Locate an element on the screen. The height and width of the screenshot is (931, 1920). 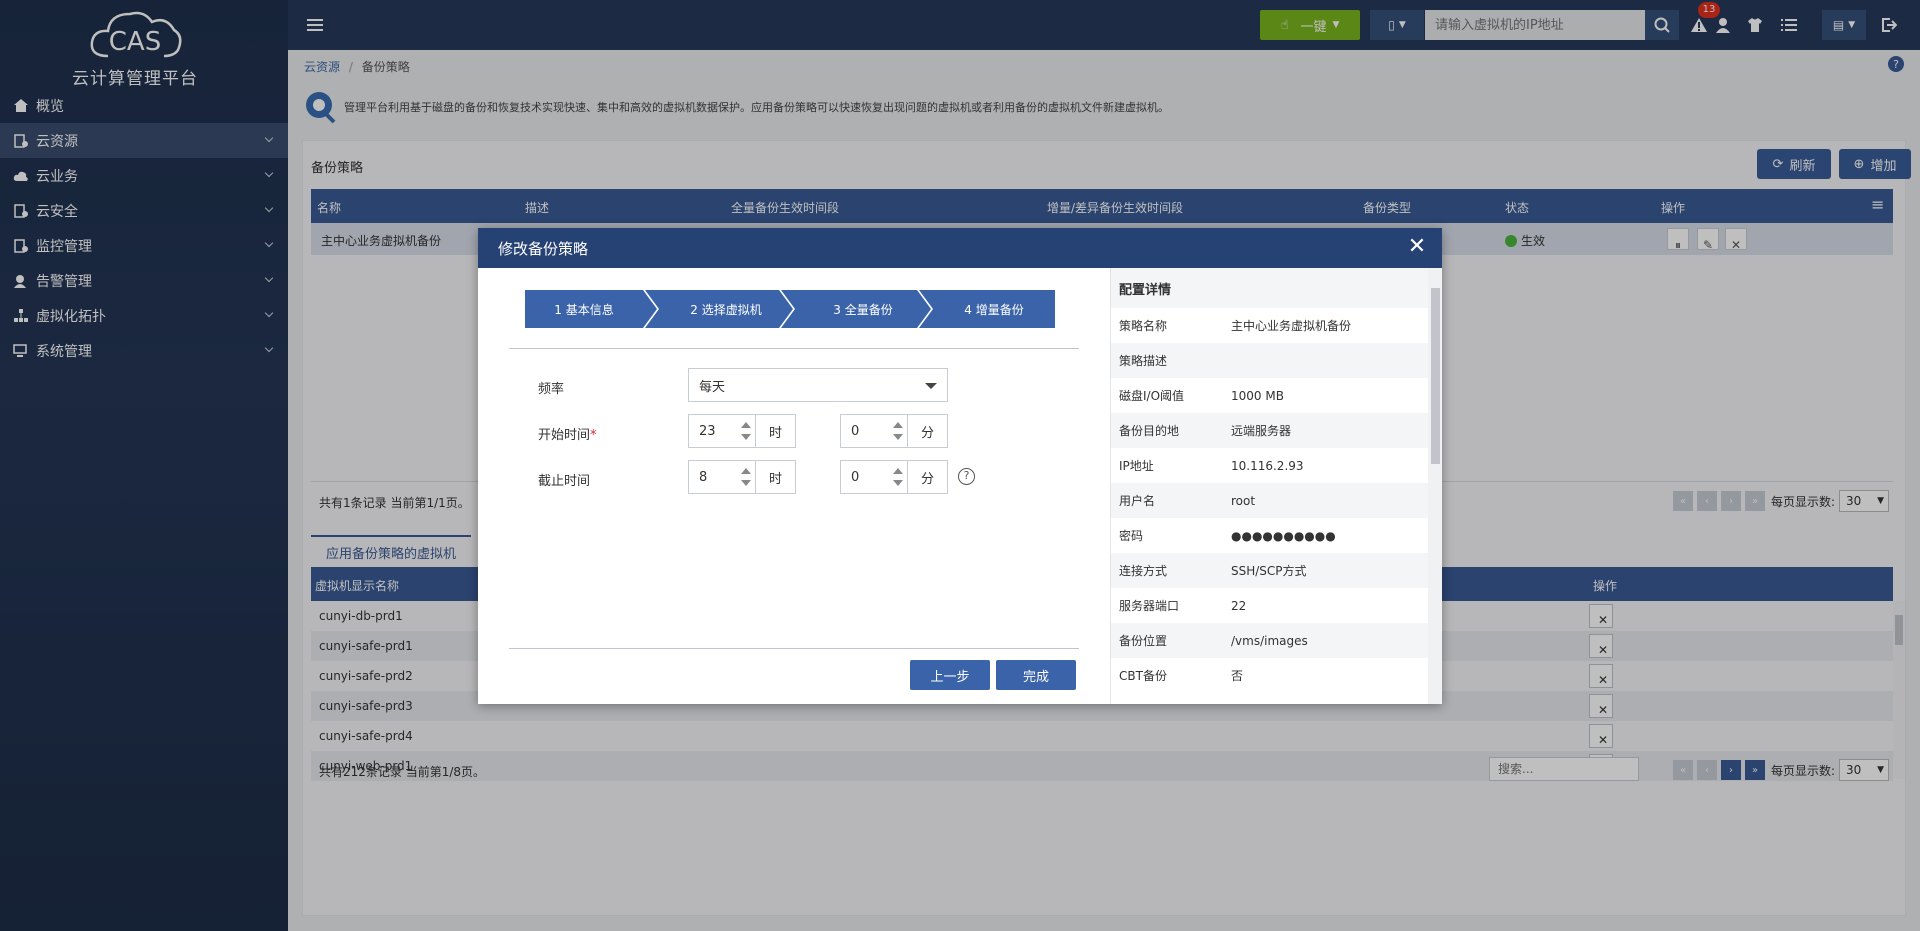
frequency-label: 频率 is located at coordinates (551, 389).